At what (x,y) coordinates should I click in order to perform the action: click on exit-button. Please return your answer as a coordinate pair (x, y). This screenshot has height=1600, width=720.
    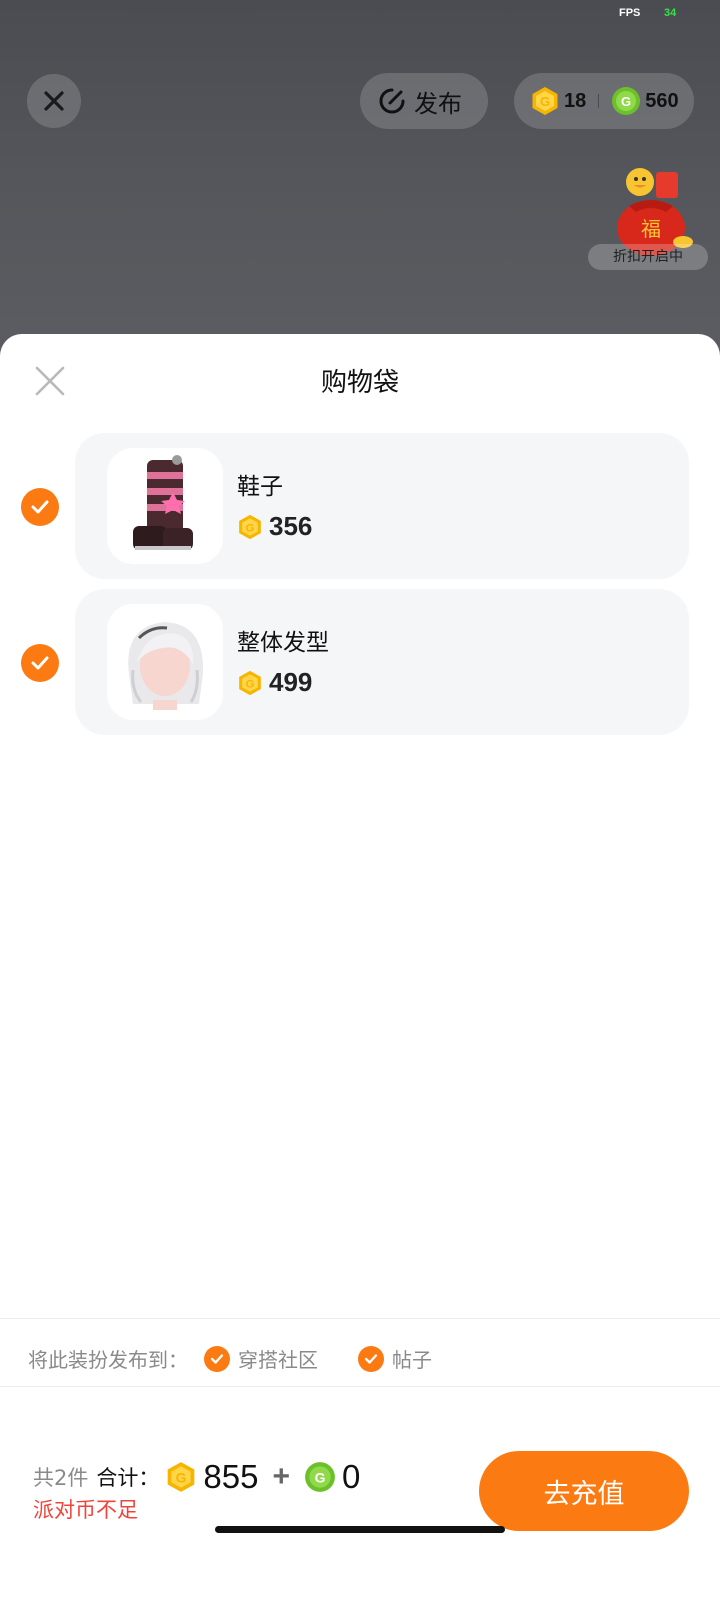
    Looking at the image, I should click on (54, 101).